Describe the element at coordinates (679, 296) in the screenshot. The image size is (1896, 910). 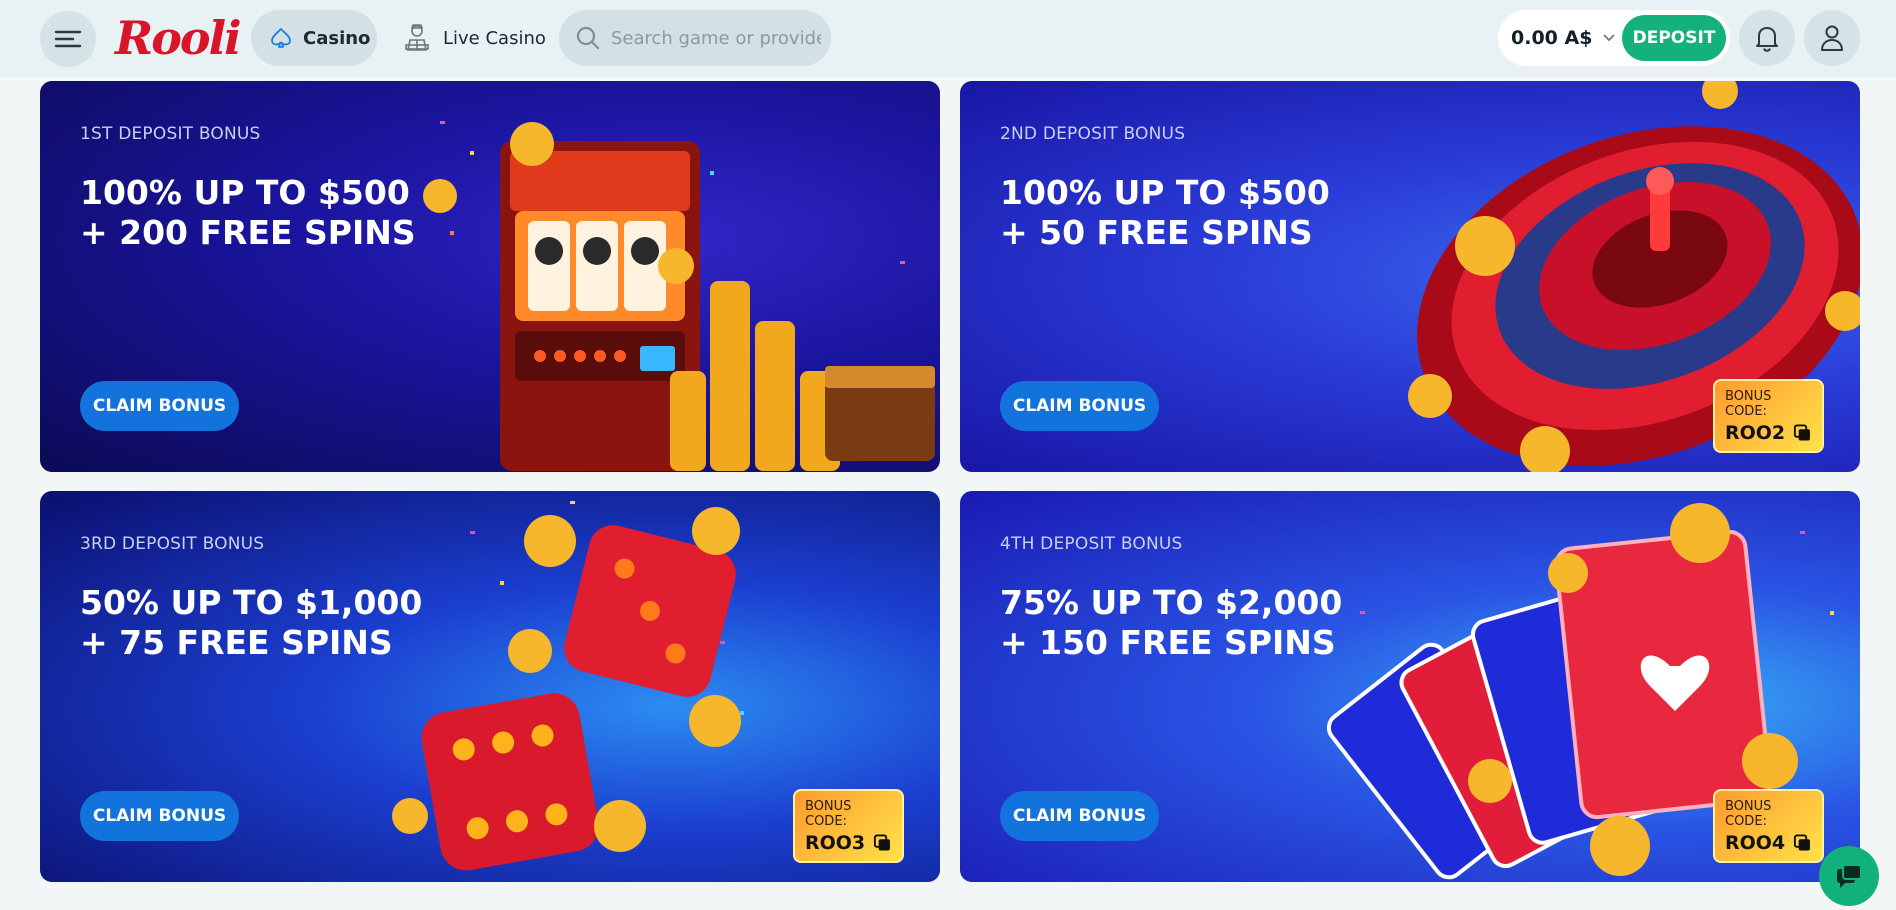
I see `slot-machine-illustration` at that location.